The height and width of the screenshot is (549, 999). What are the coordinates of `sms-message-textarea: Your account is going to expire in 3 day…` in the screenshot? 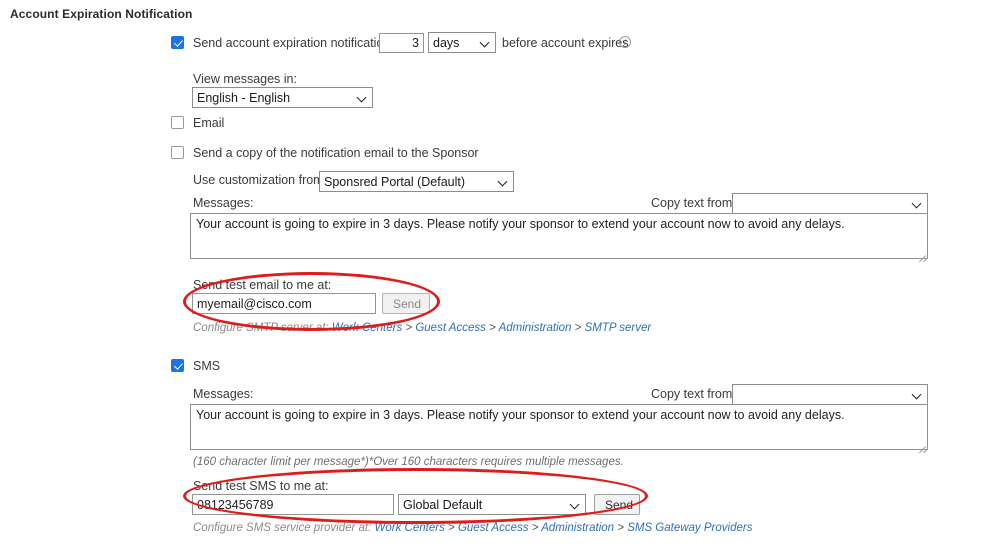 It's located at (559, 427).